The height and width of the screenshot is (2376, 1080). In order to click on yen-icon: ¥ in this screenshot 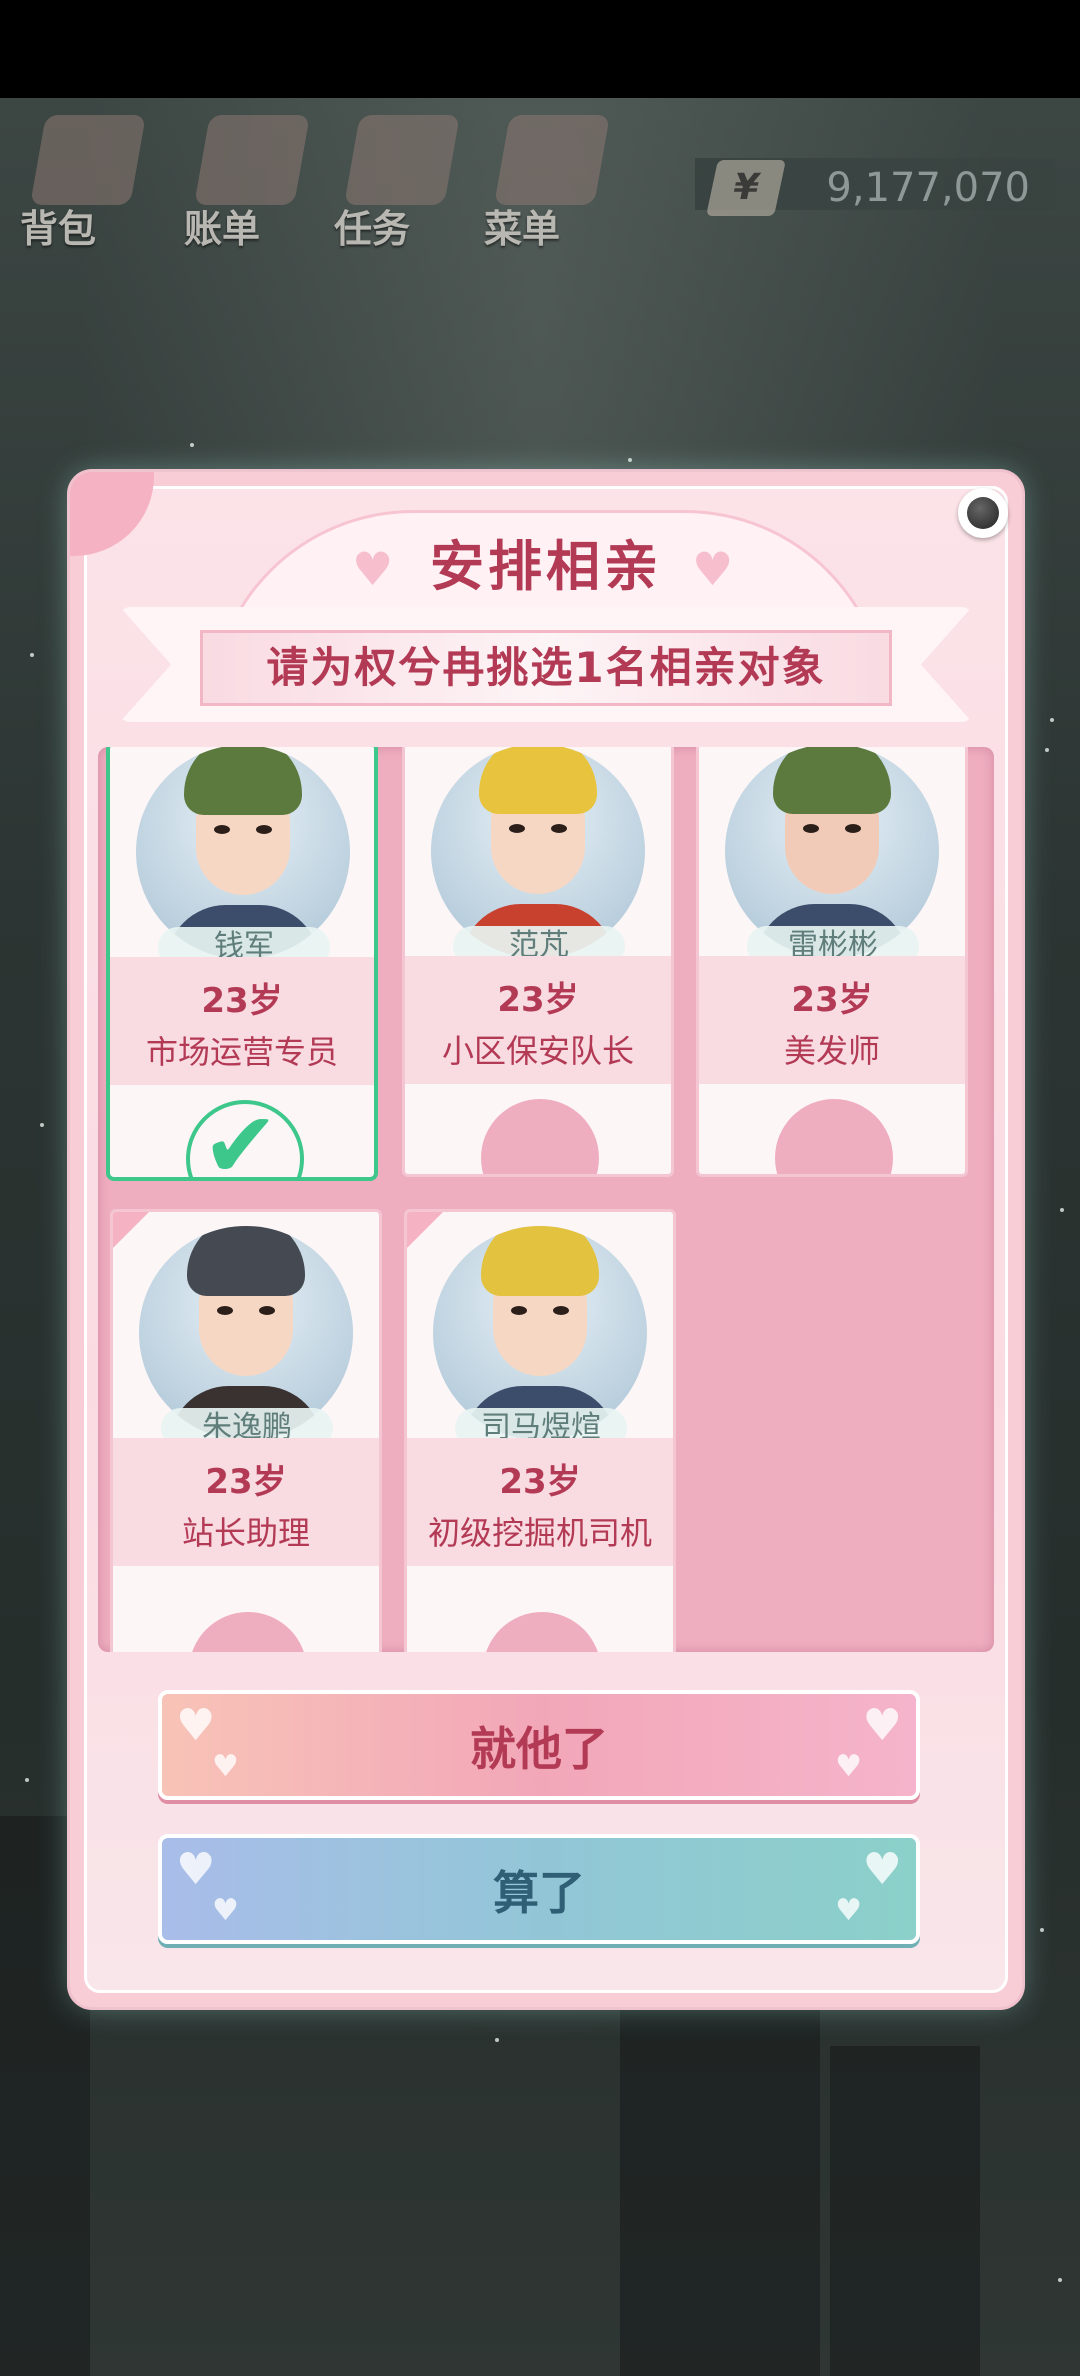, I will do `click(746, 188)`.